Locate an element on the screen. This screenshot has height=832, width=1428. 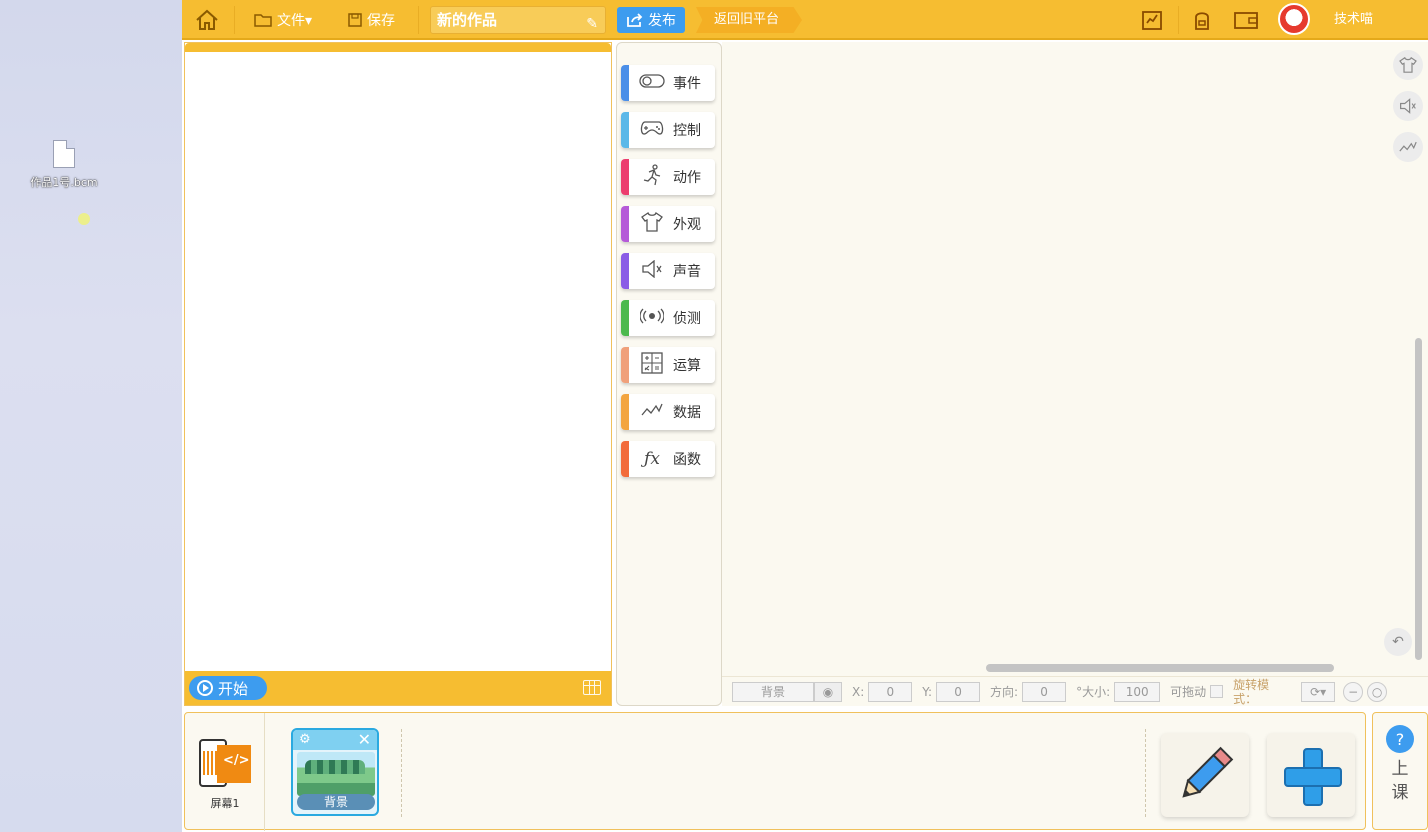
function-icon: ƒx is located at coordinates (652, 459).